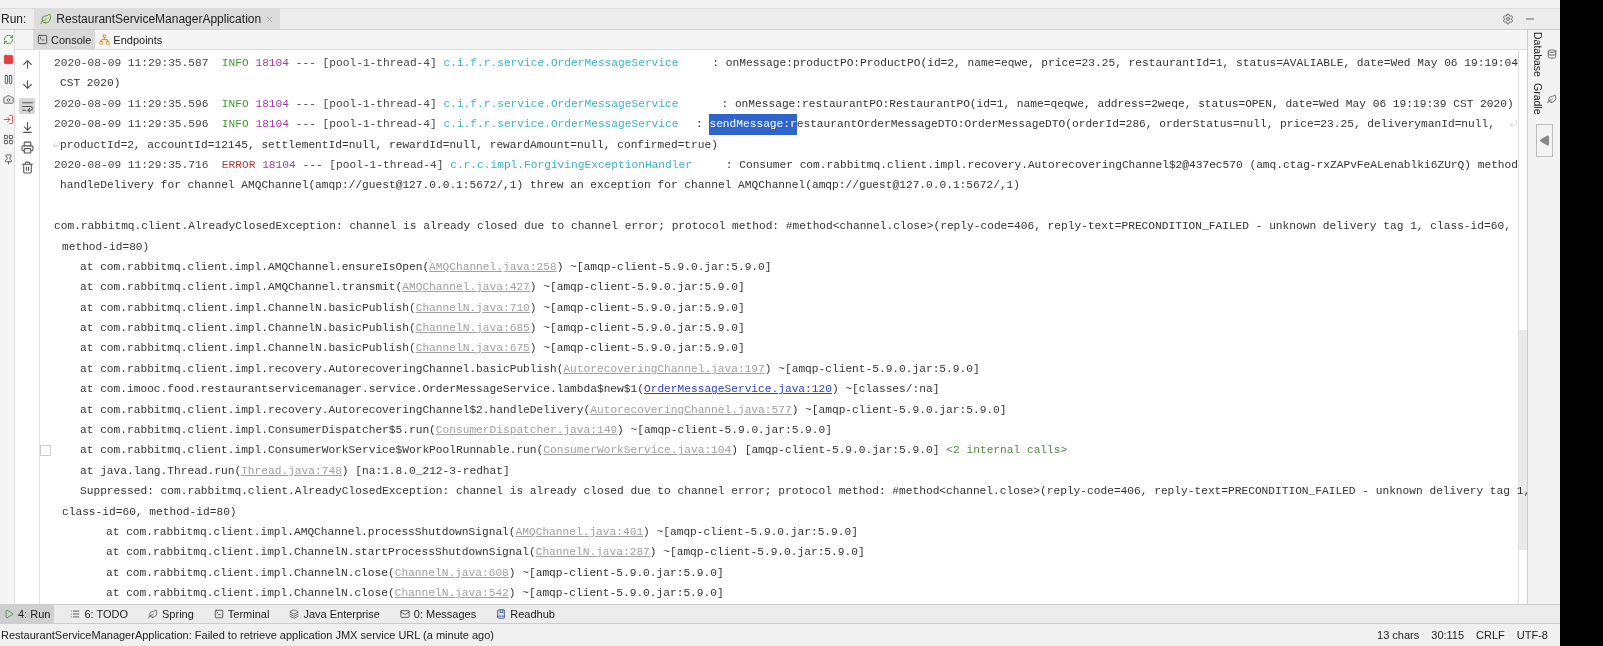 This screenshot has height=646, width=1603. Describe the element at coordinates (592, 552) in the screenshot. I see `source-link: ChannelN.java:287` at that location.